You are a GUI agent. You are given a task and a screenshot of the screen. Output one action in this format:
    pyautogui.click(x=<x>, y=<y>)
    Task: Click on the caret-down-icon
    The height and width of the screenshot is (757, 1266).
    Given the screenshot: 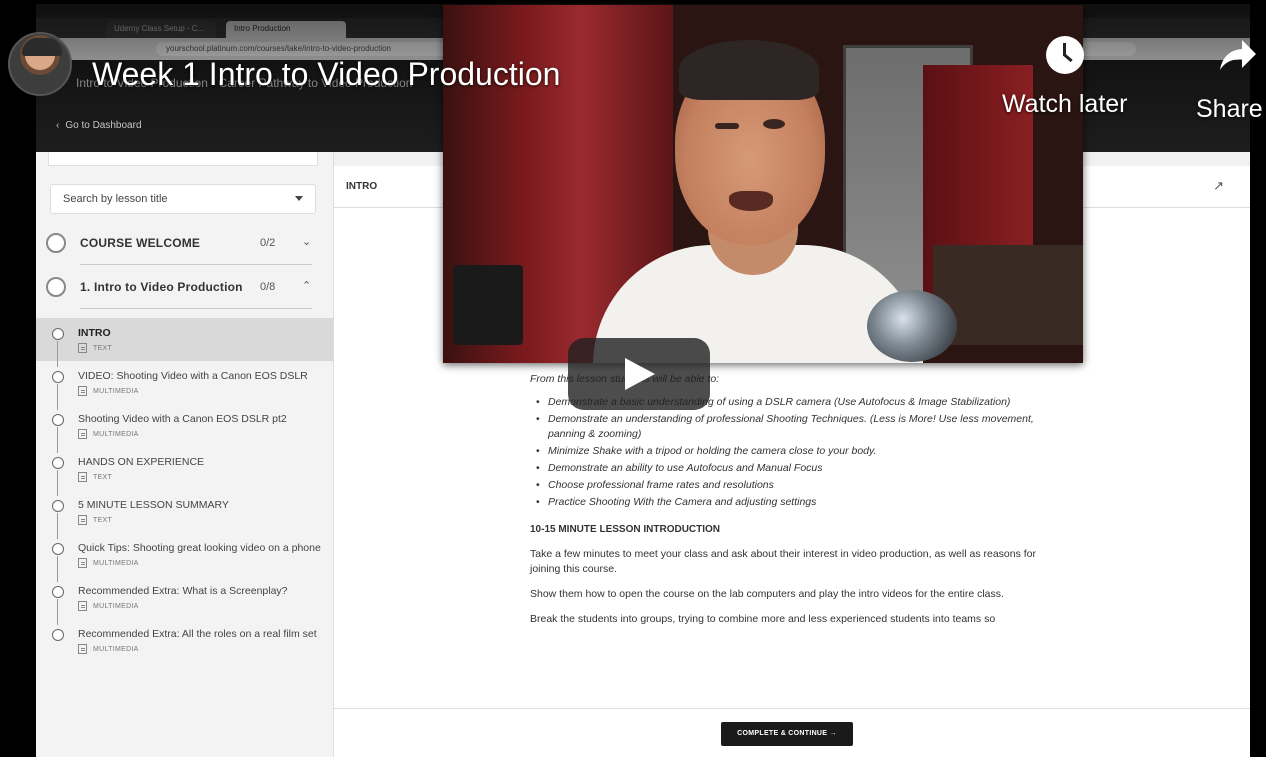 What is the action you would take?
    pyautogui.click(x=299, y=198)
    